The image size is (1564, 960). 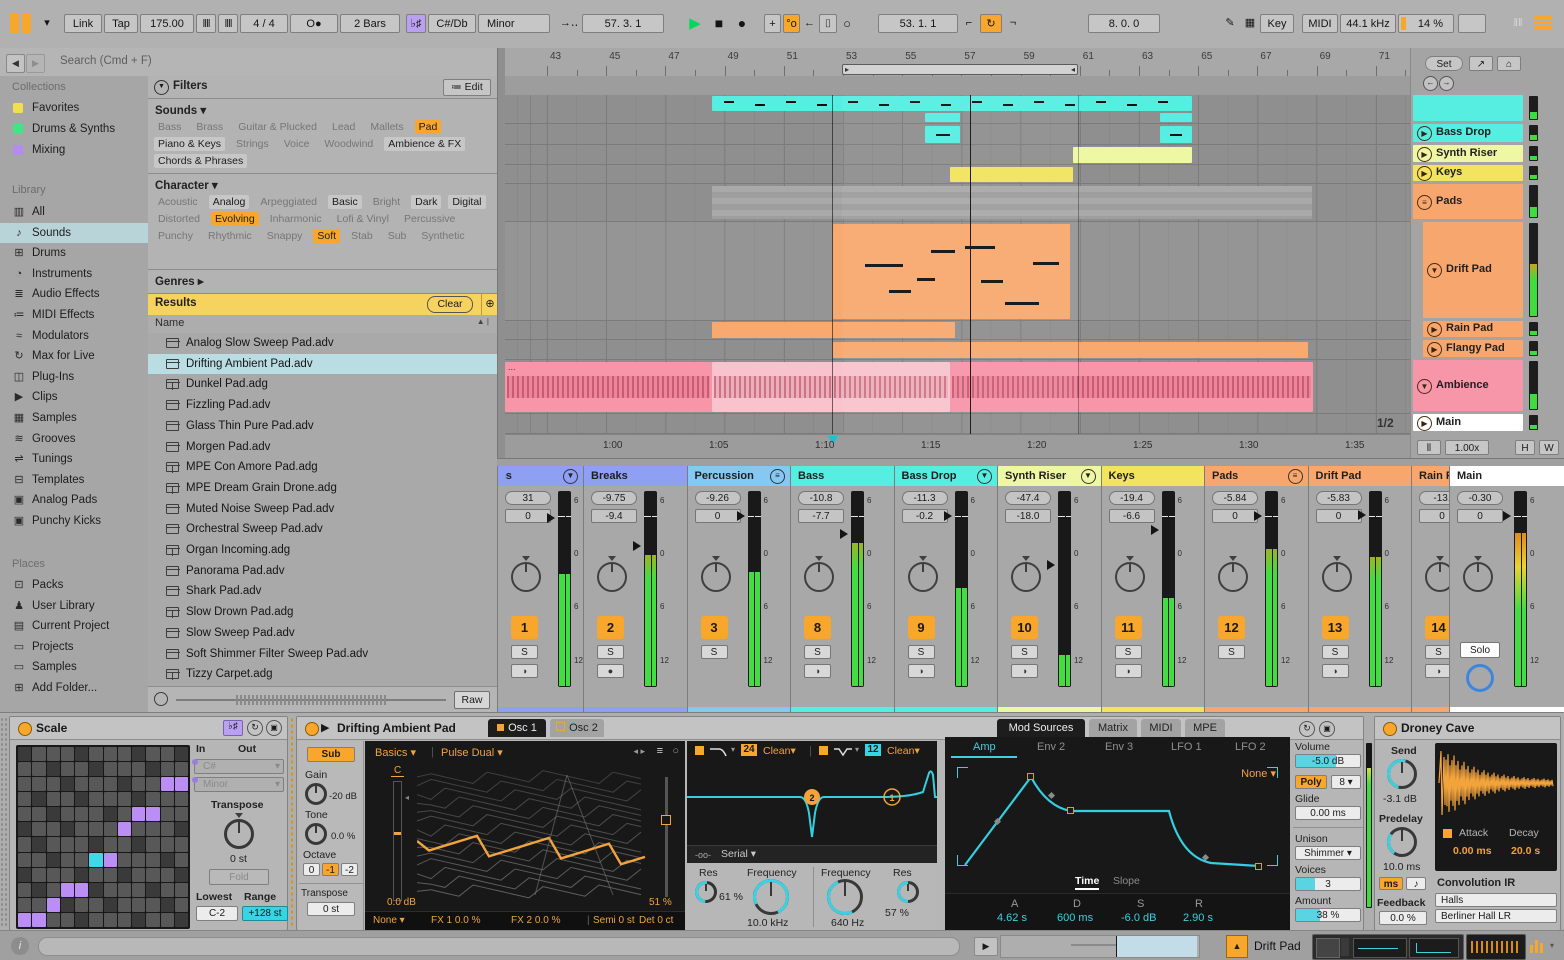 I want to click on sidebar-item-audio-effects: ≣ Audio Effects, so click(x=74, y=294).